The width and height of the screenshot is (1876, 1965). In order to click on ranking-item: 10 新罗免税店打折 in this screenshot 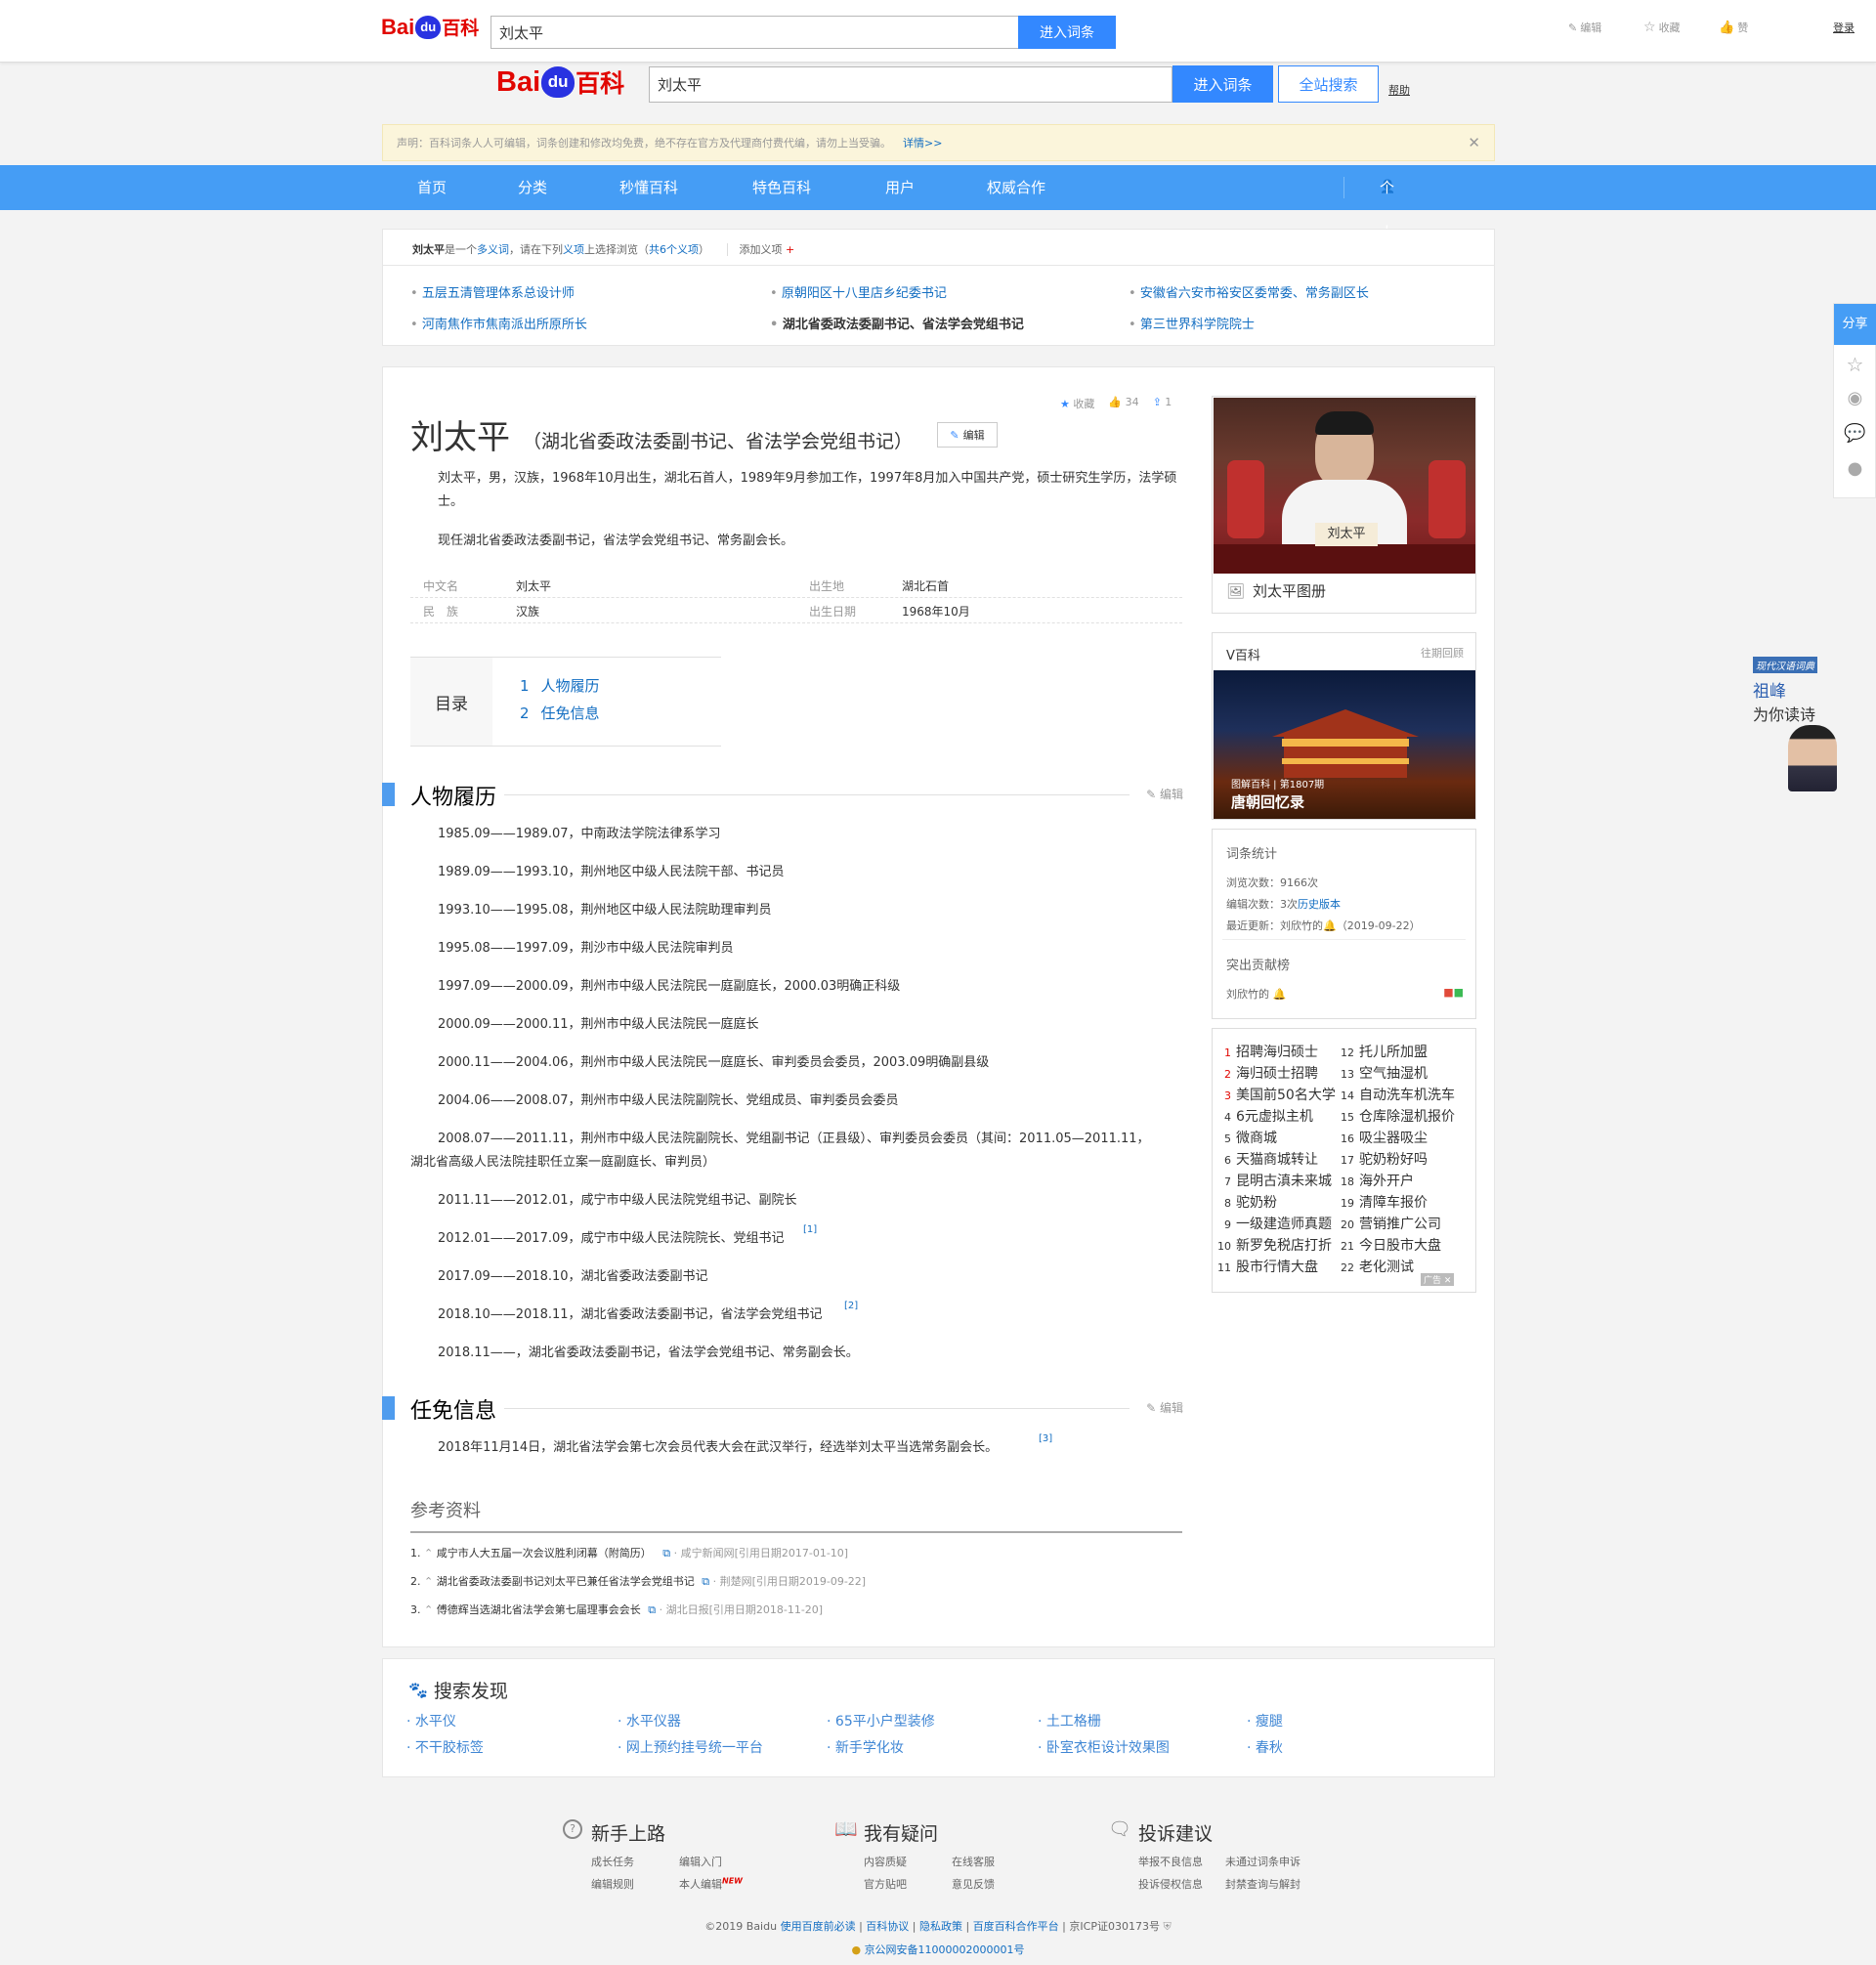, I will do `click(1274, 1245)`.